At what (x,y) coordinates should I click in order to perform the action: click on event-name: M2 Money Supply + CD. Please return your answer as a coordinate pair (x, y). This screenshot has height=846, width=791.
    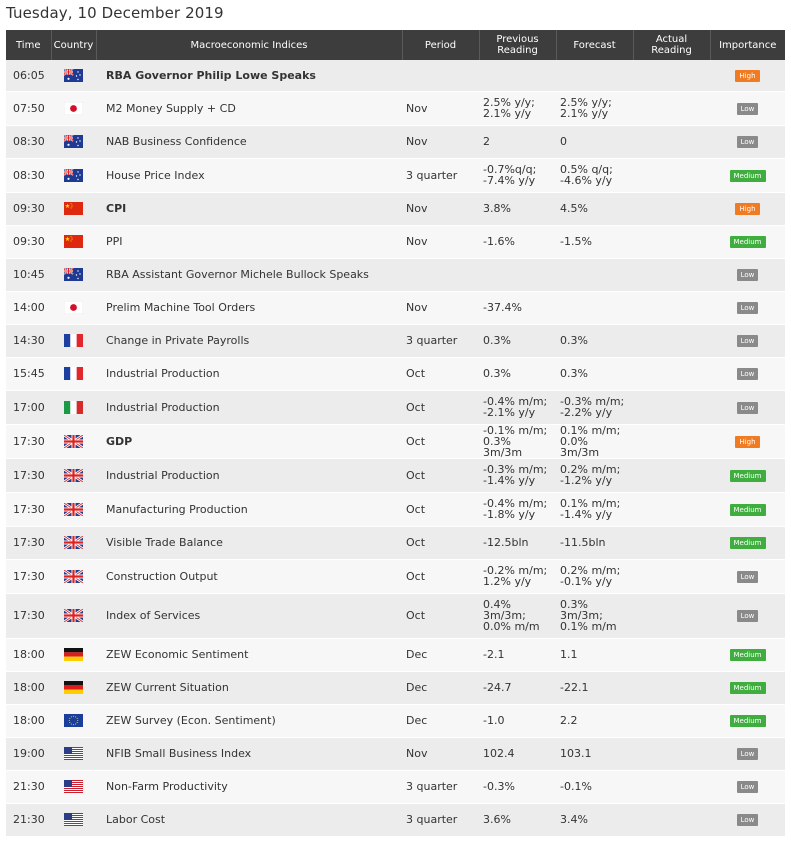
    Looking at the image, I should click on (249, 108).